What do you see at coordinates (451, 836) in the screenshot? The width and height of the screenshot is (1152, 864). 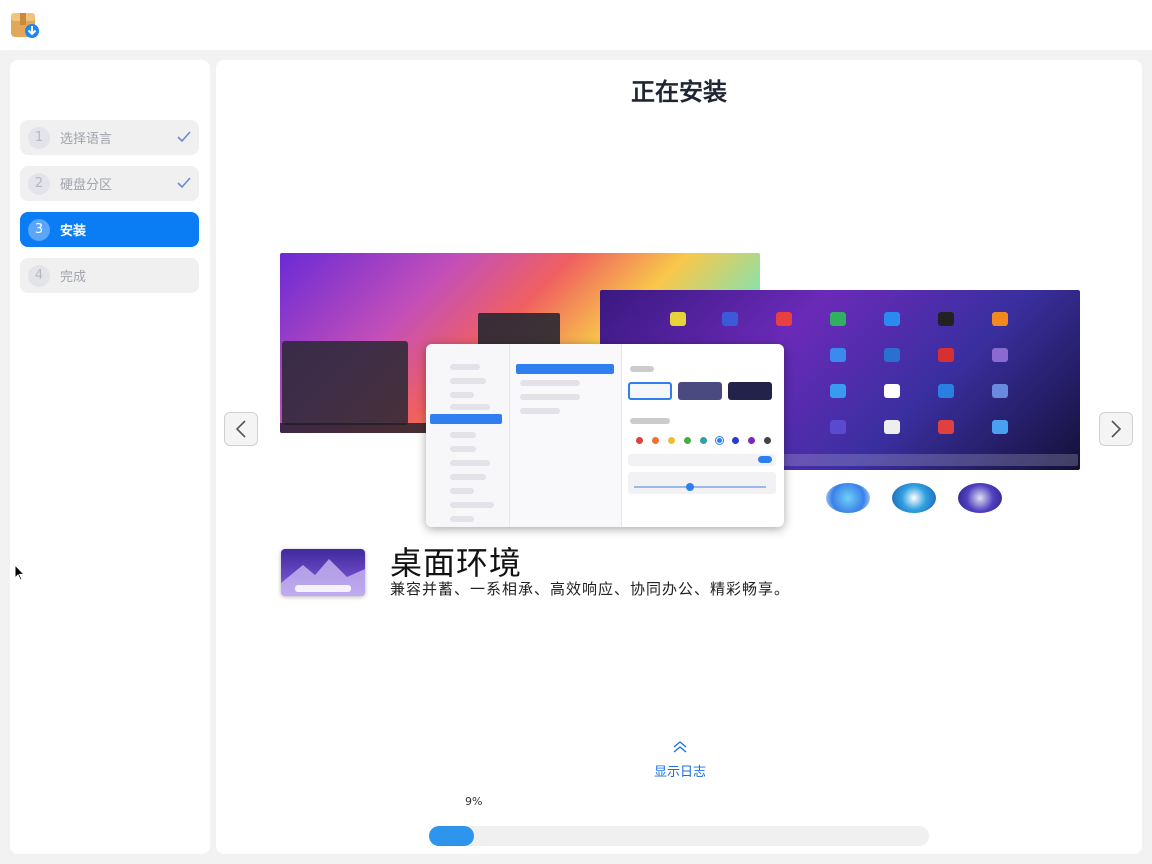 I see `progress-fill` at bounding box center [451, 836].